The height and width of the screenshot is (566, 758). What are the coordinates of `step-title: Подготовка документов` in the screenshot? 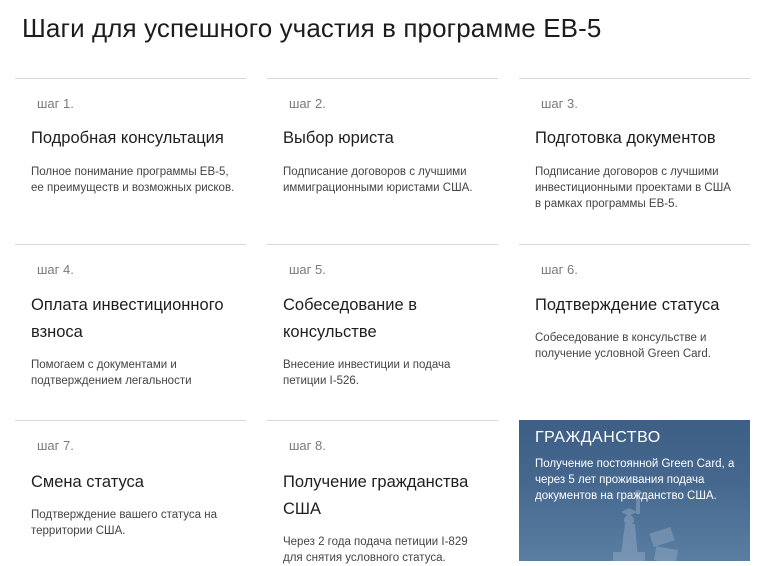 It's located at (625, 138).